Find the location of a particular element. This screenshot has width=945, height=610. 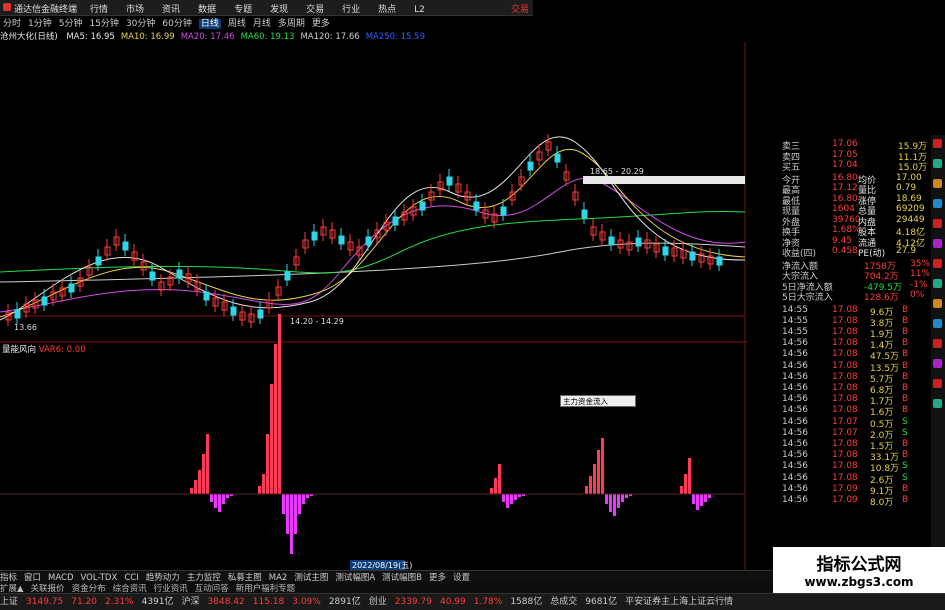

flow-pct: 0% is located at coordinates (917, 295).